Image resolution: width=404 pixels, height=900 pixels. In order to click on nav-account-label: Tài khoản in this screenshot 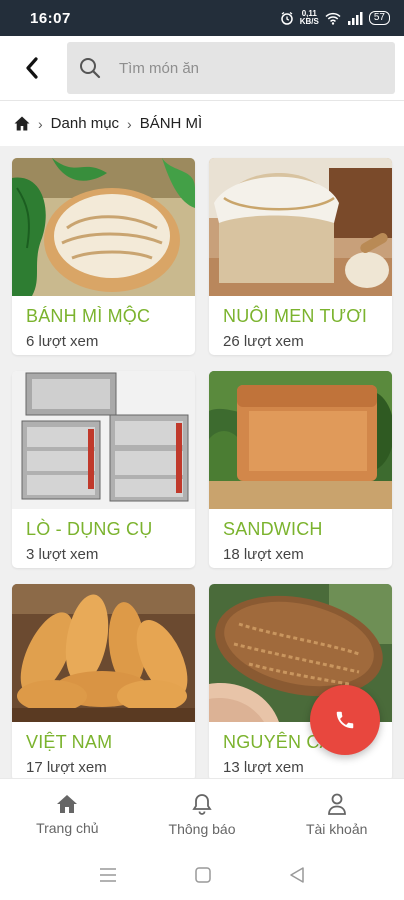, I will do `click(336, 828)`.